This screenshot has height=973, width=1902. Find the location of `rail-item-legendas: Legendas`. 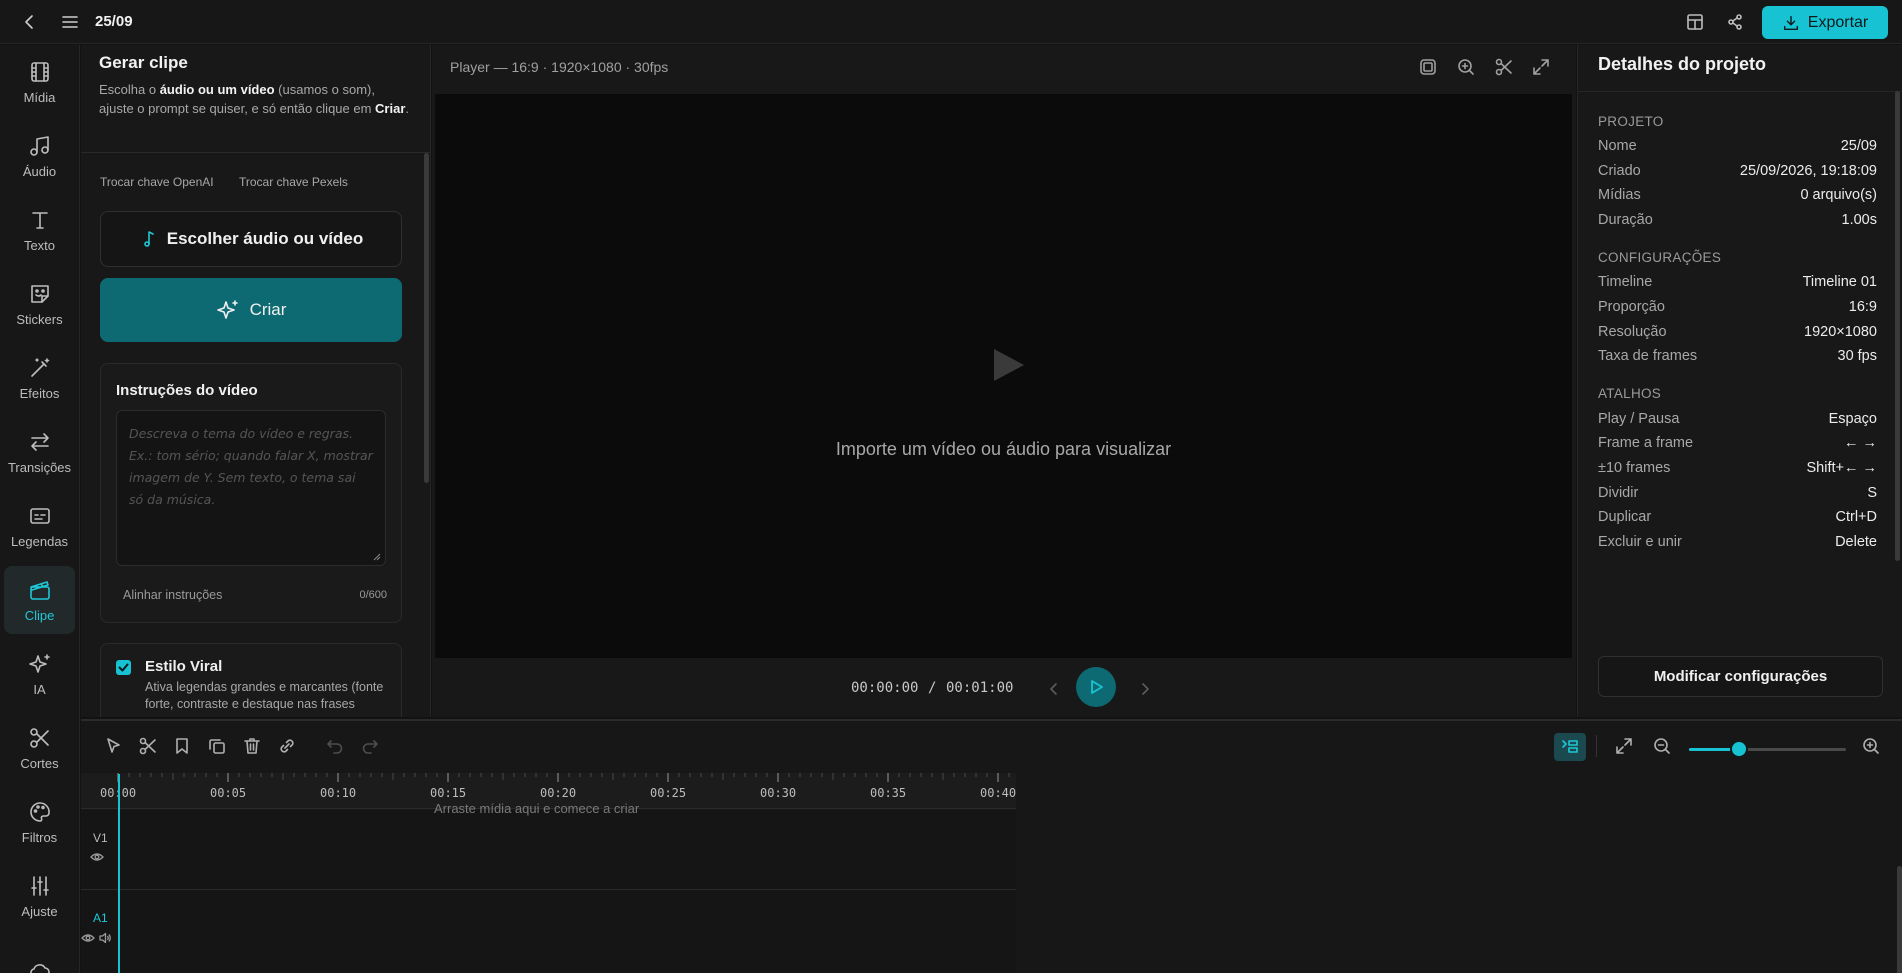

rail-item-legendas: Legendas is located at coordinates (39, 526).